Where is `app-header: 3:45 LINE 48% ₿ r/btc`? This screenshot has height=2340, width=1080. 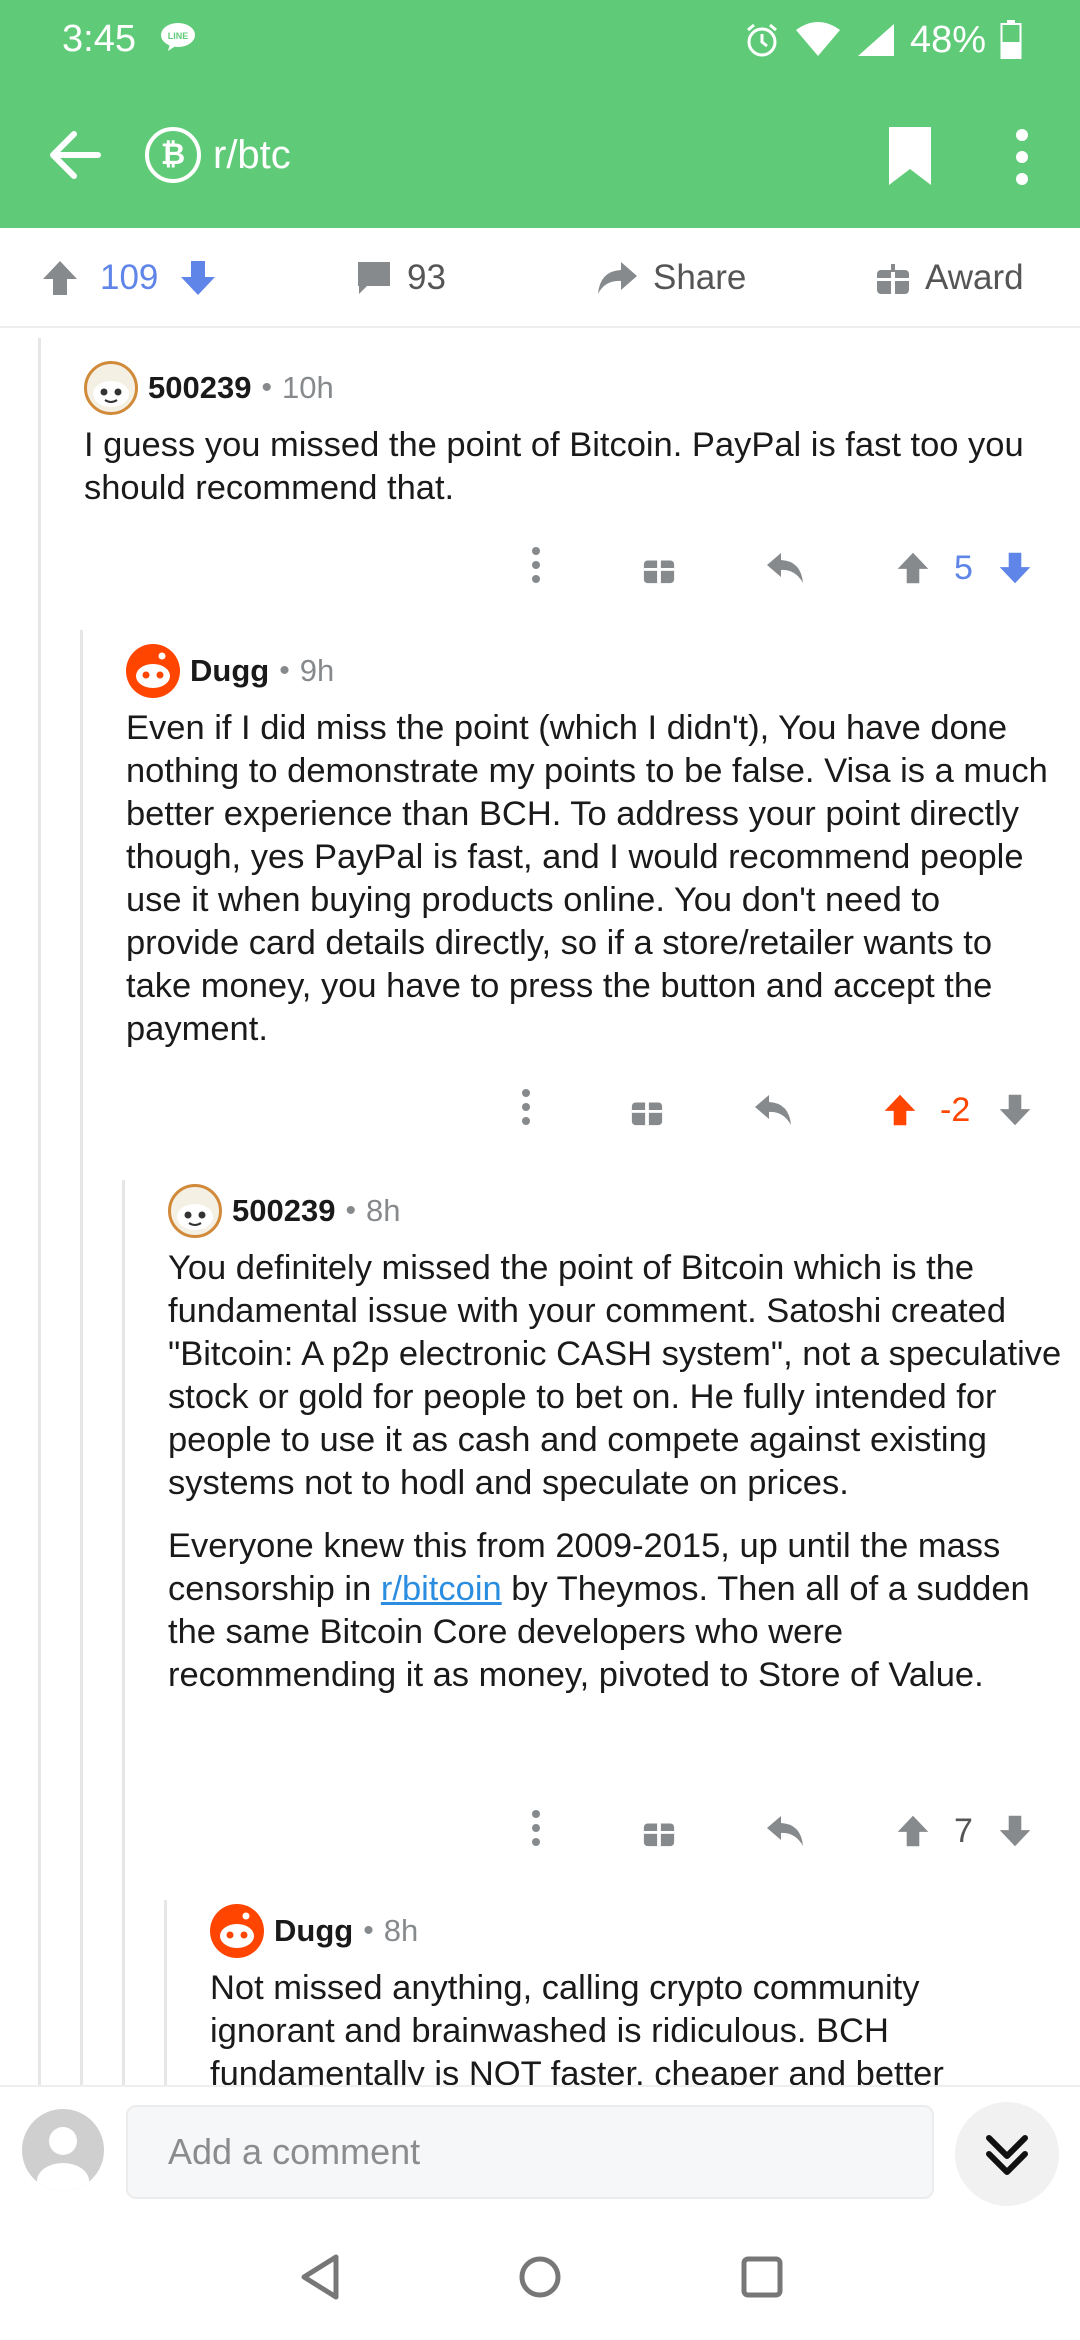 app-header: 3:45 LINE 48% ₿ r/btc is located at coordinates (540, 114).